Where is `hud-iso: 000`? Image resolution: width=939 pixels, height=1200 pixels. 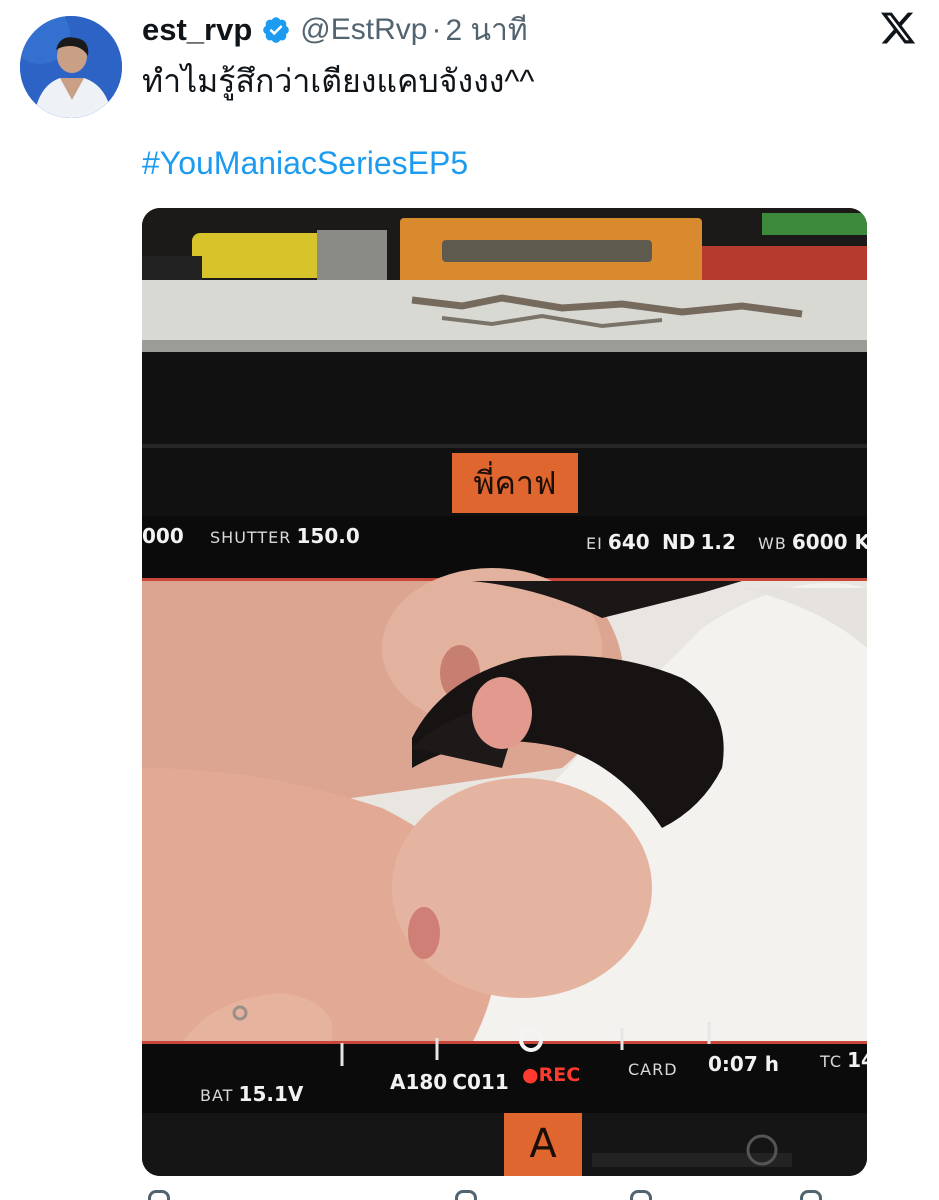 hud-iso: 000 is located at coordinates (163, 536).